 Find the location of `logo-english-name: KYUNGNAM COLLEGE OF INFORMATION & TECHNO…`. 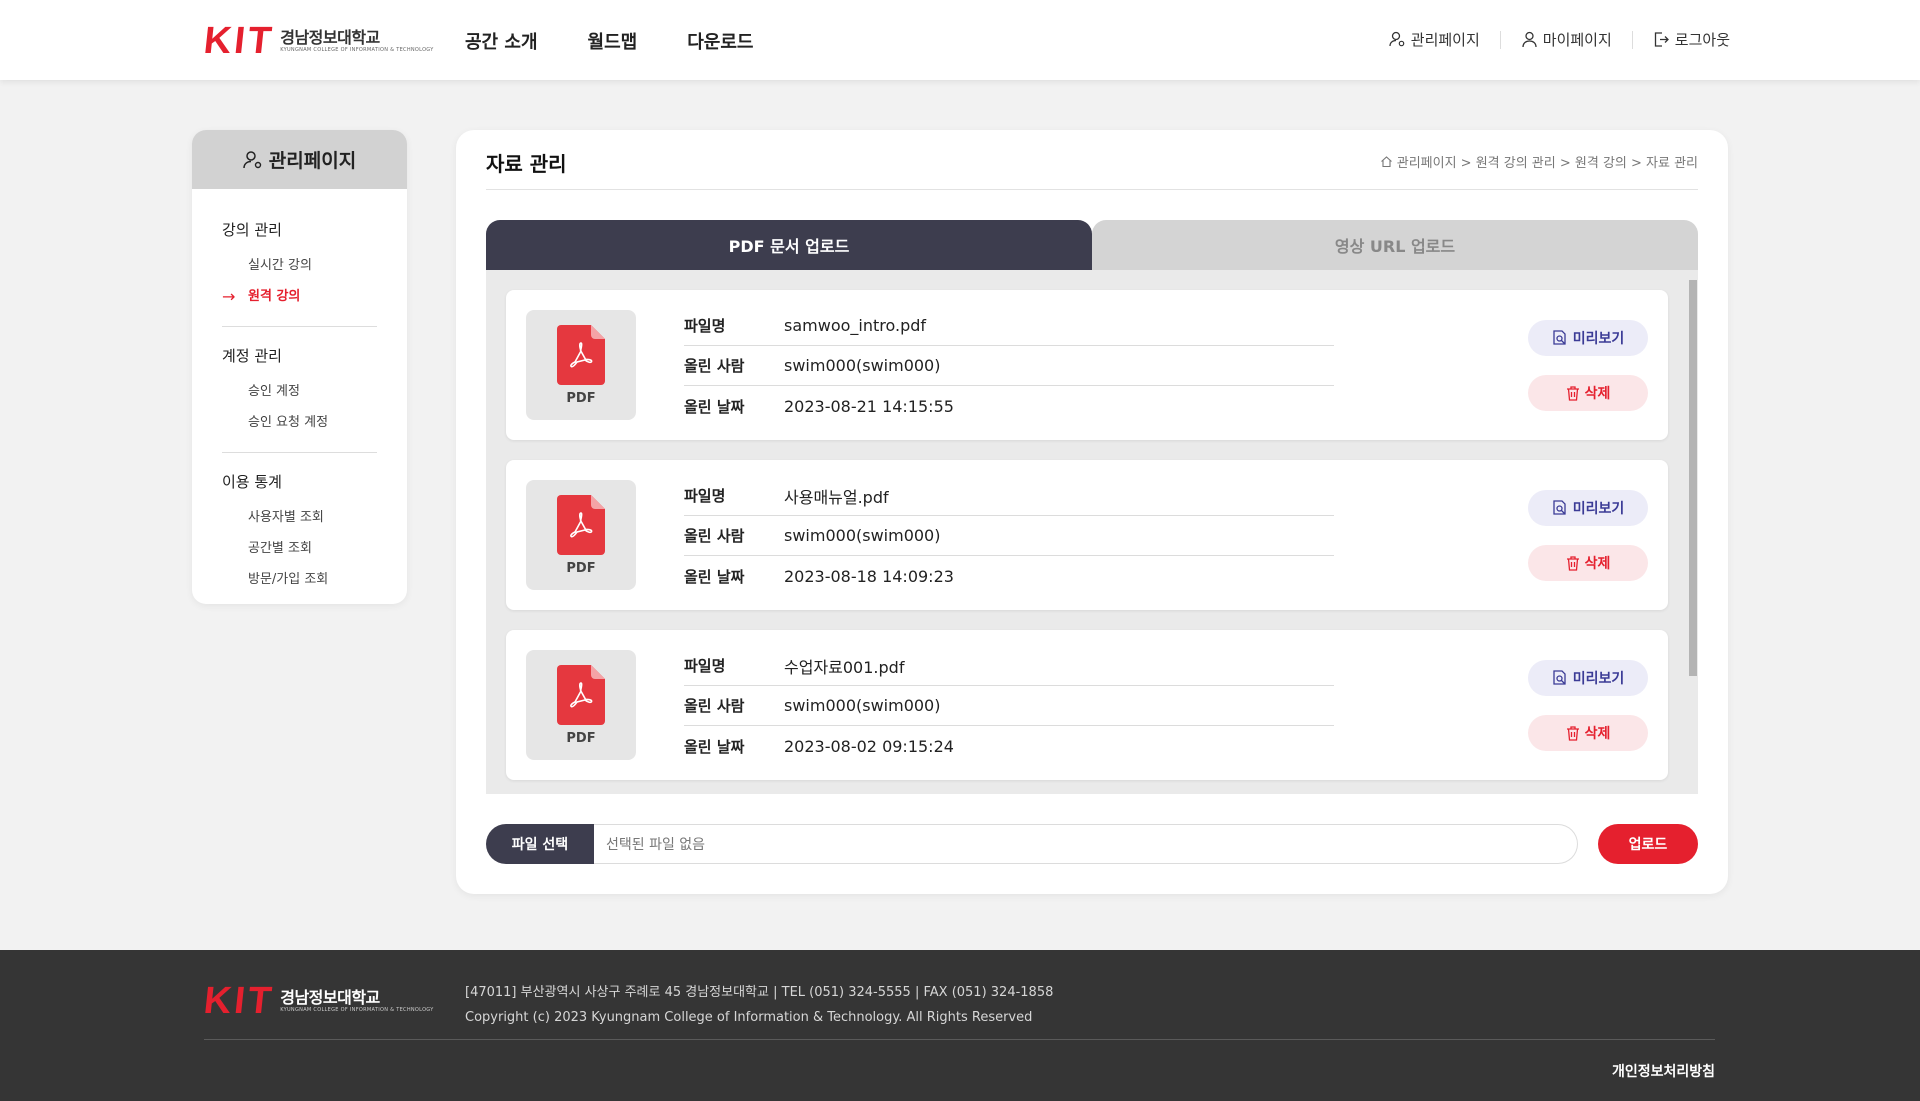

logo-english-name: KYUNGNAM COLLEGE OF INFORMATION & TECHNO… is located at coordinates (357, 1010).